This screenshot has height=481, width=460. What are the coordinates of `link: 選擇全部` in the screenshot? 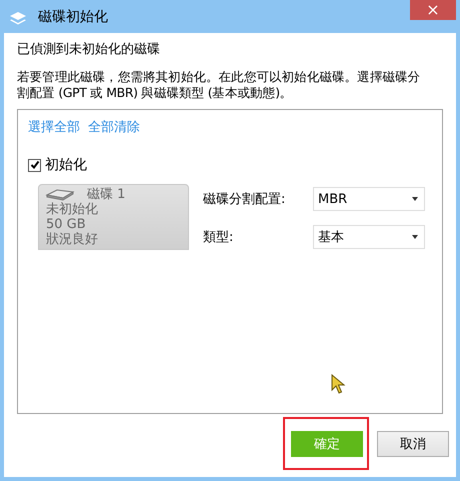 It's located at (54, 127).